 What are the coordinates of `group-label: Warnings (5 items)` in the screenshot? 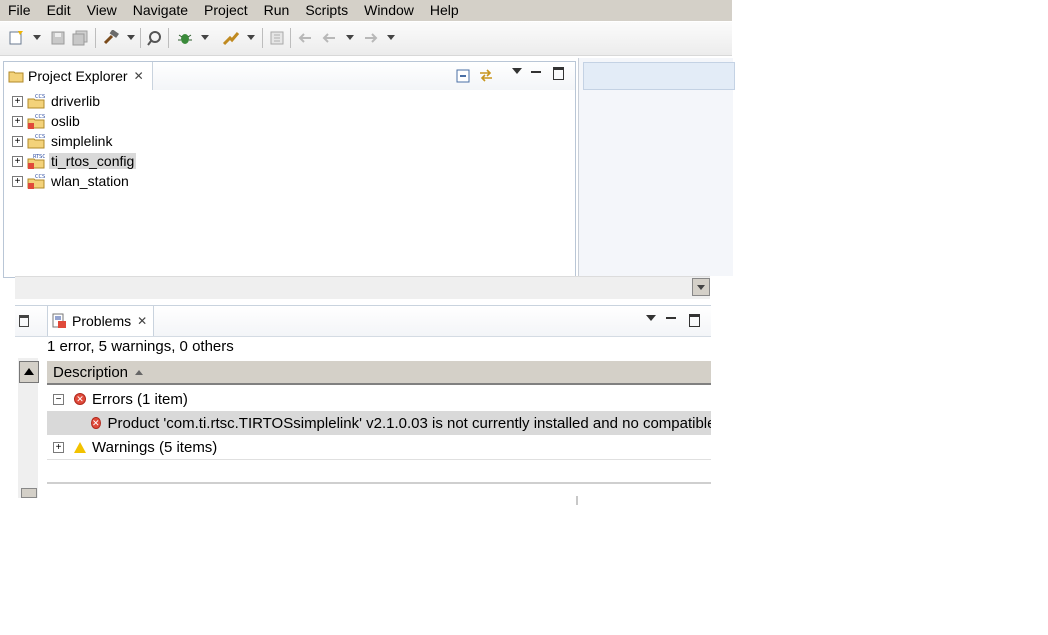 It's located at (155, 447).